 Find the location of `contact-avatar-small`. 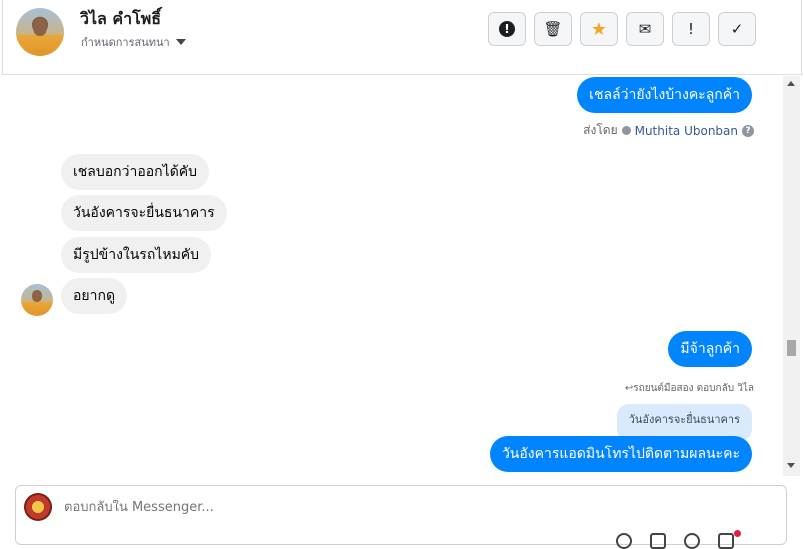

contact-avatar-small is located at coordinates (37, 300).